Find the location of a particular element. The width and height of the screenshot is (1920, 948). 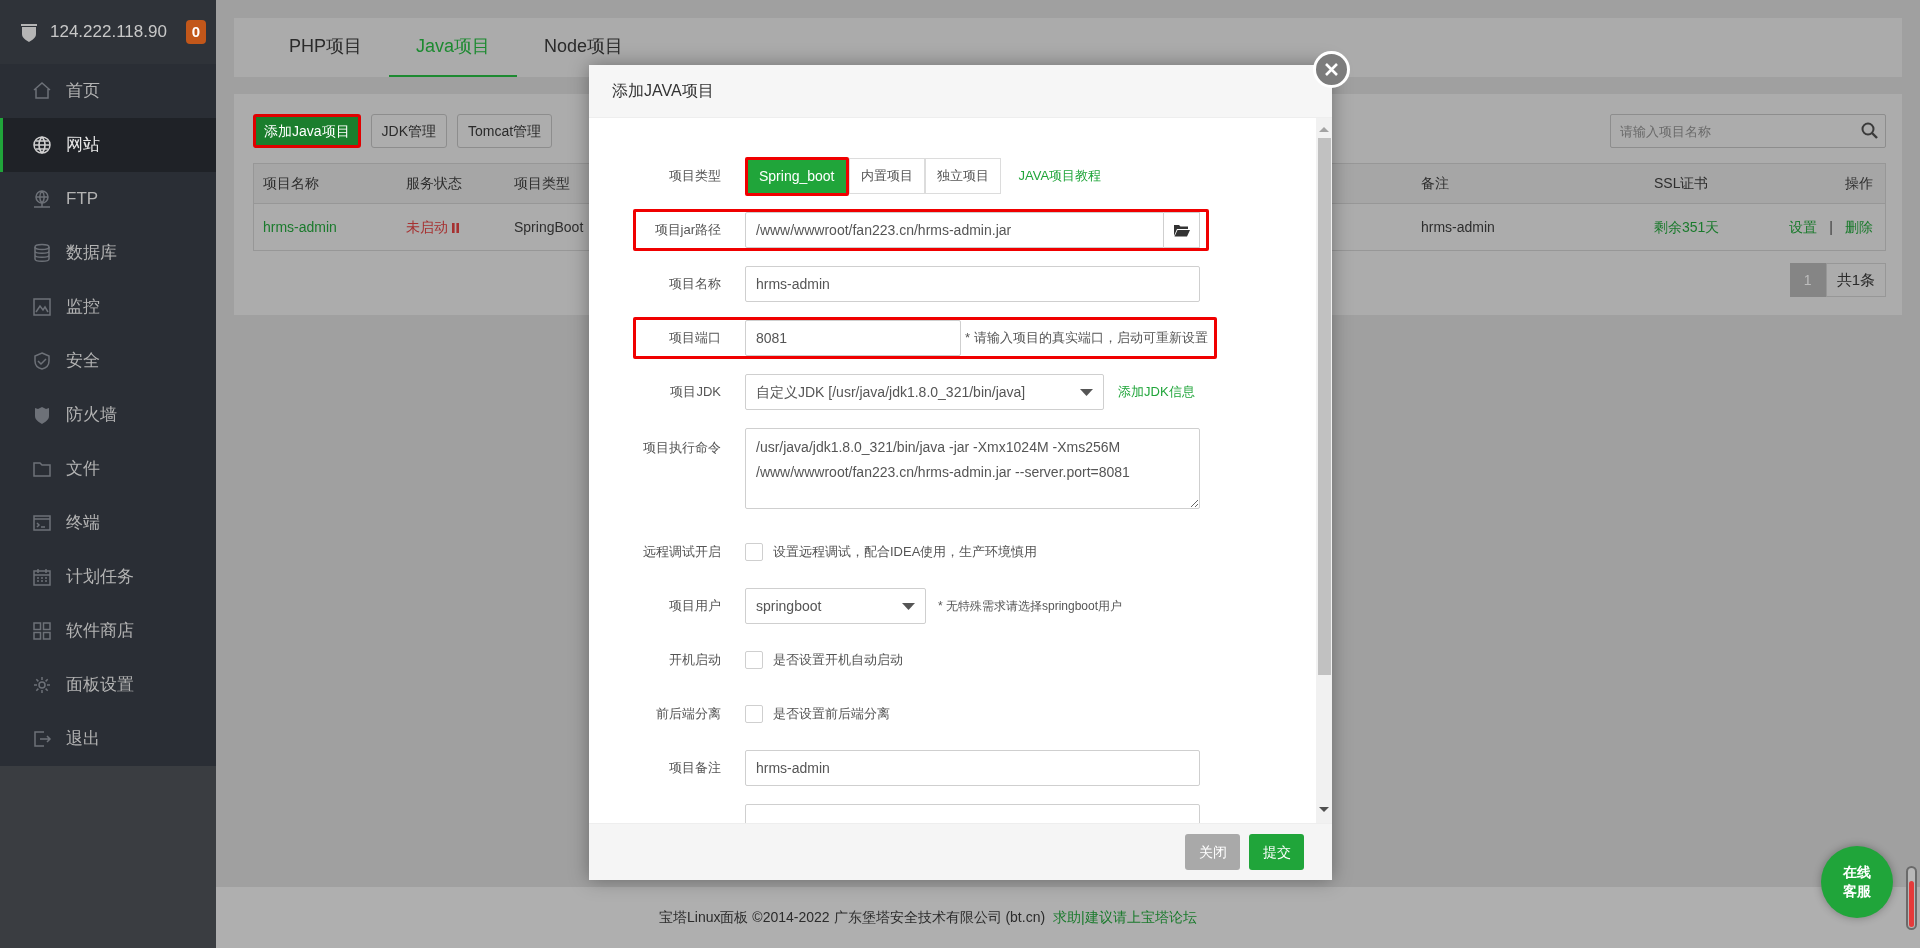

sidebar-item: 监控 is located at coordinates (108, 307).